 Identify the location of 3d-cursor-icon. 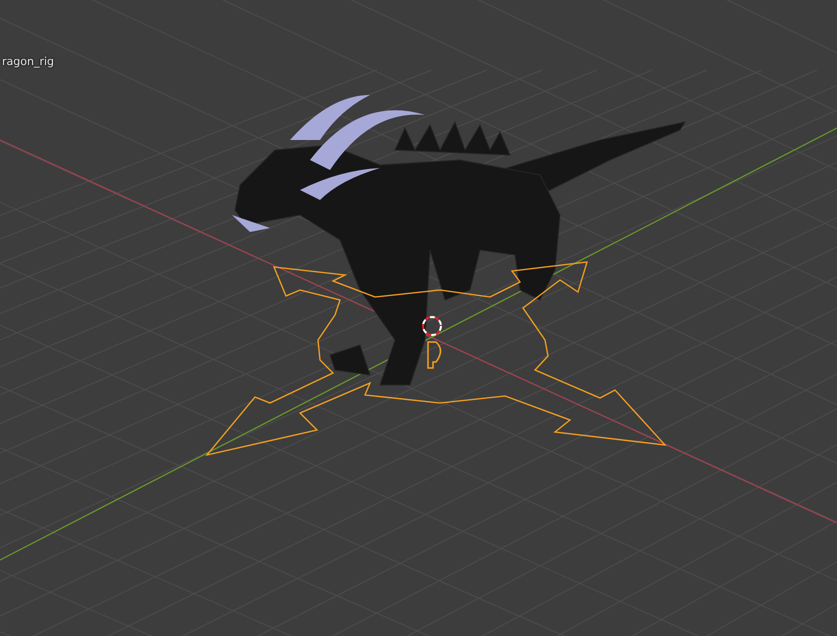
(432, 326).